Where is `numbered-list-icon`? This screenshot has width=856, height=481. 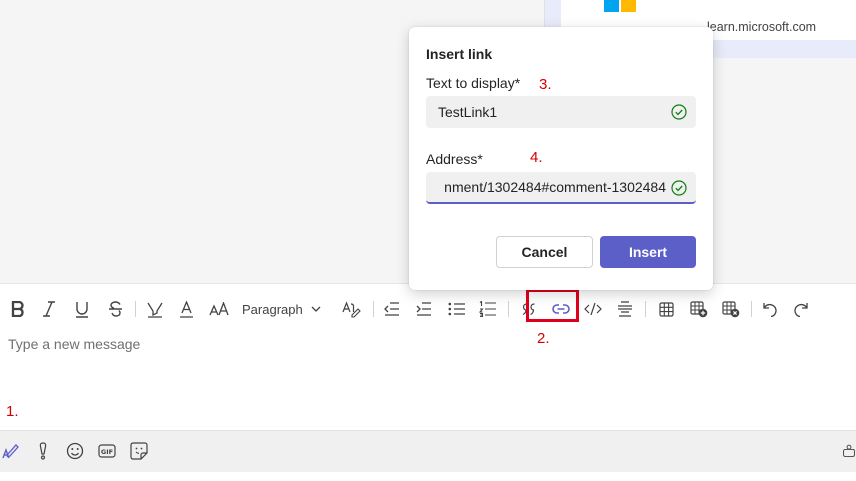 numbered-list-icon is located at coordinates (487, 309).